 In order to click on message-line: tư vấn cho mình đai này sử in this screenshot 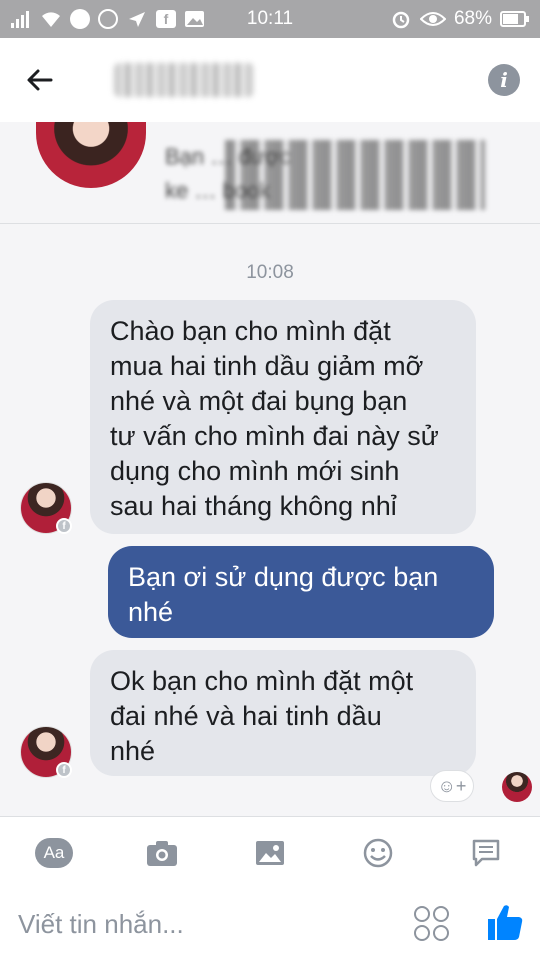, I will do `click(274, 436)`.